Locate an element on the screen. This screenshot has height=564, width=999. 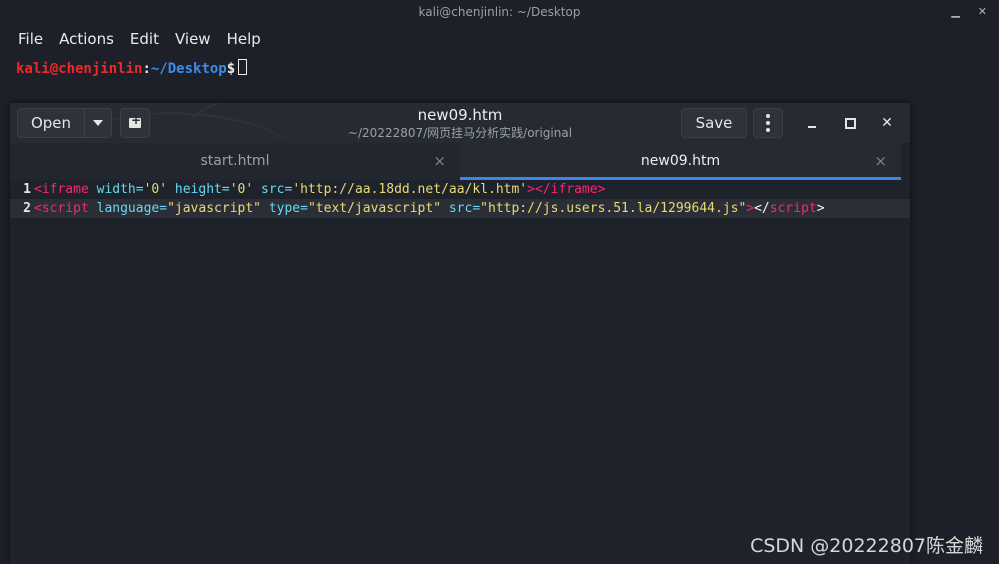
code-token: "text/javascript" is located at coordinates (374, 208).